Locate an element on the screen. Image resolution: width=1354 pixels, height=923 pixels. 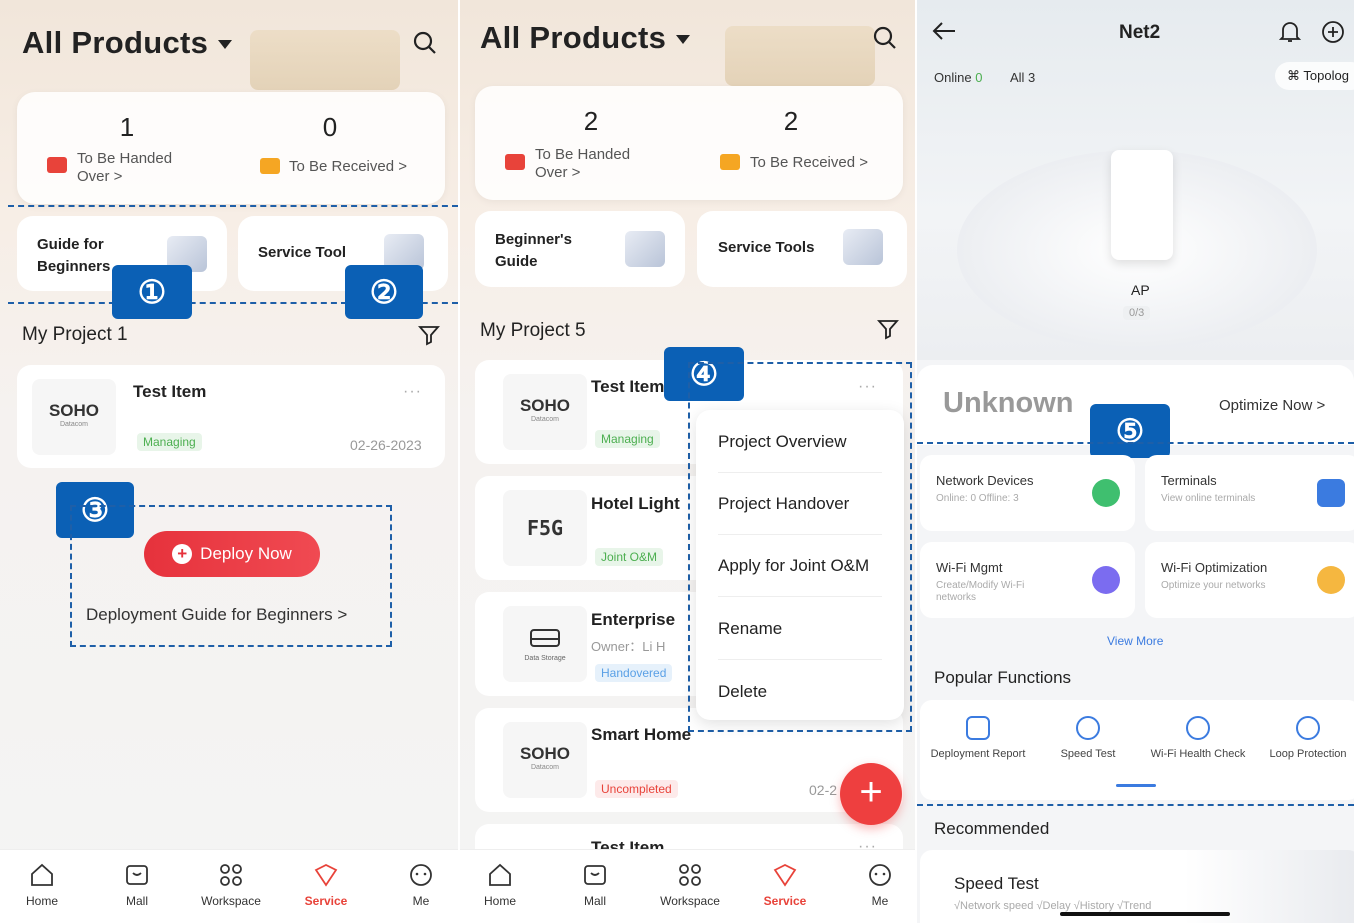
optimize-now-link: Optimize Now > is located at coordinates (1272, 405).